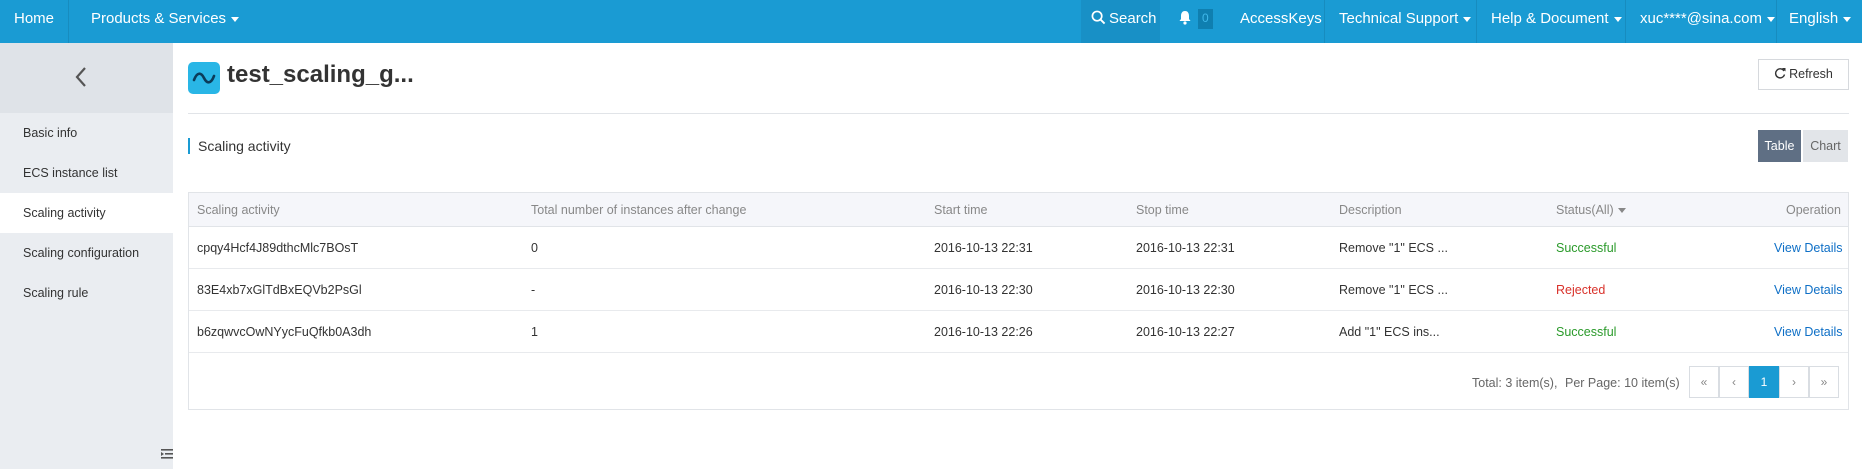  Describe the element at coordinates (961, 210) in the screenshot. I see `column-header-start-time: Start time` at that location.